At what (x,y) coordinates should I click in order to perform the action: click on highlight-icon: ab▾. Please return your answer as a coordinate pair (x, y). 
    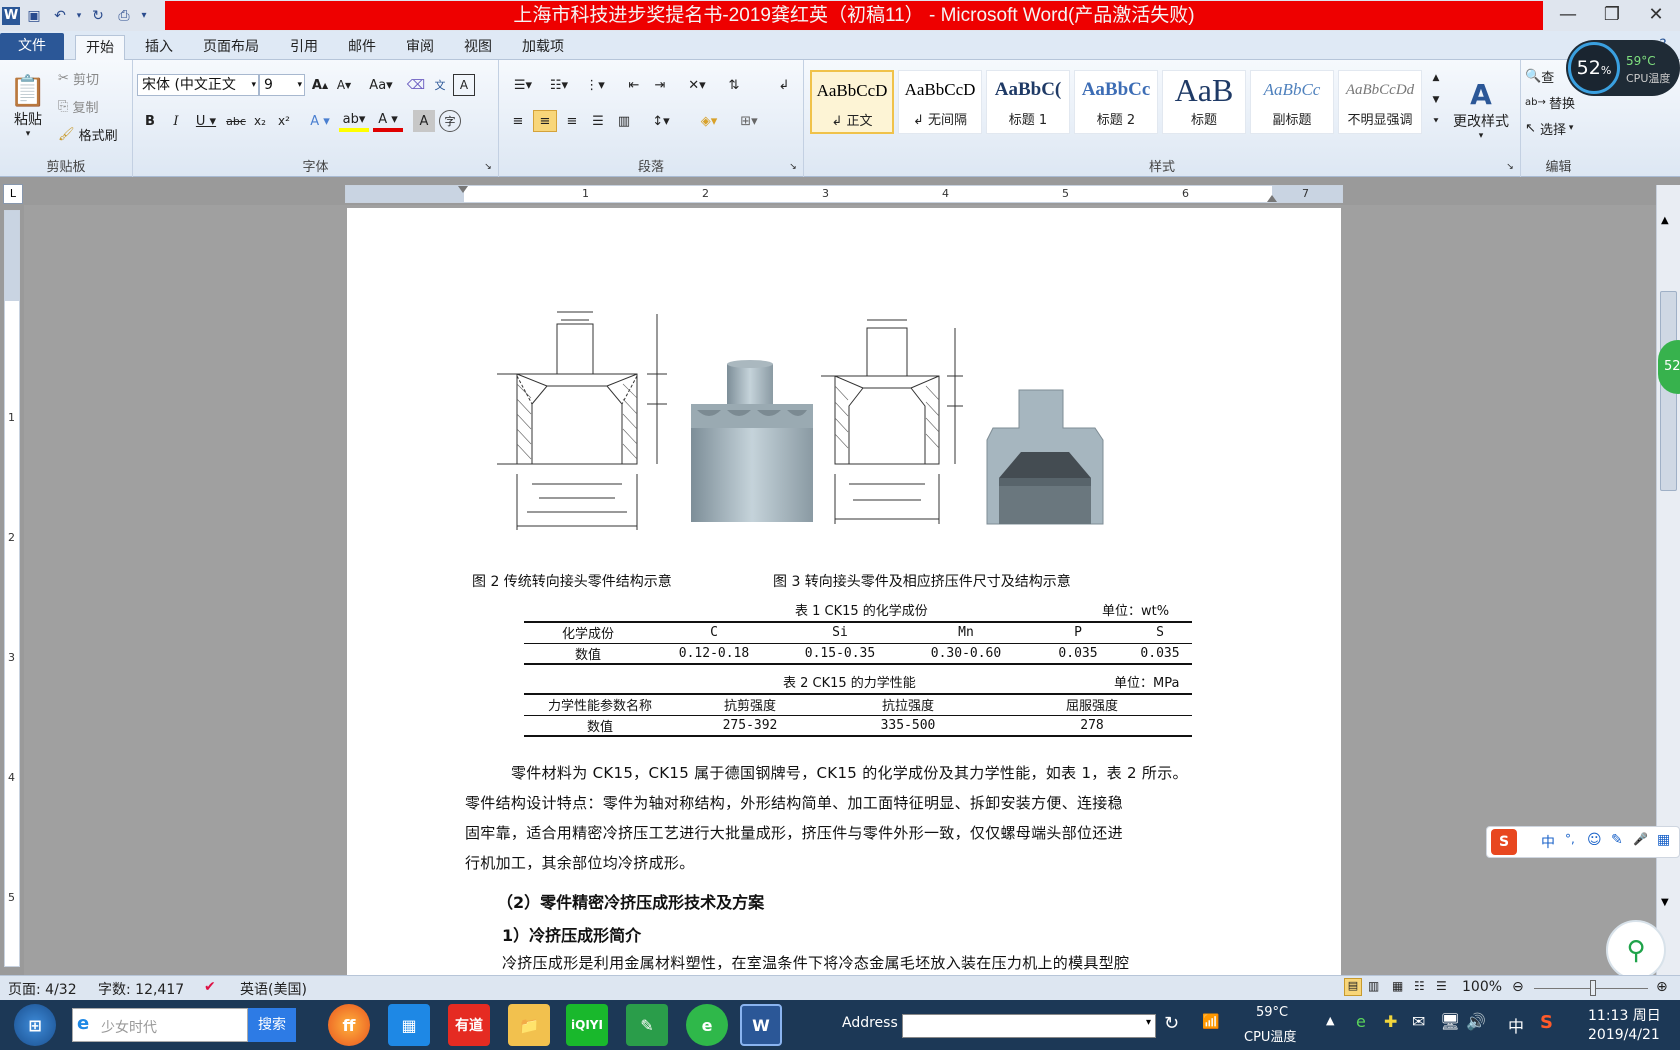
    Looking at the image, I should click on (354, 121).